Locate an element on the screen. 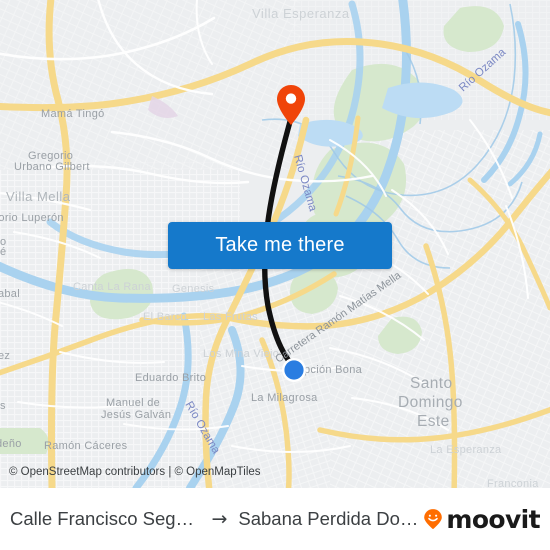  take-me-there-label: Take me there is located at coordinates (280, 245).